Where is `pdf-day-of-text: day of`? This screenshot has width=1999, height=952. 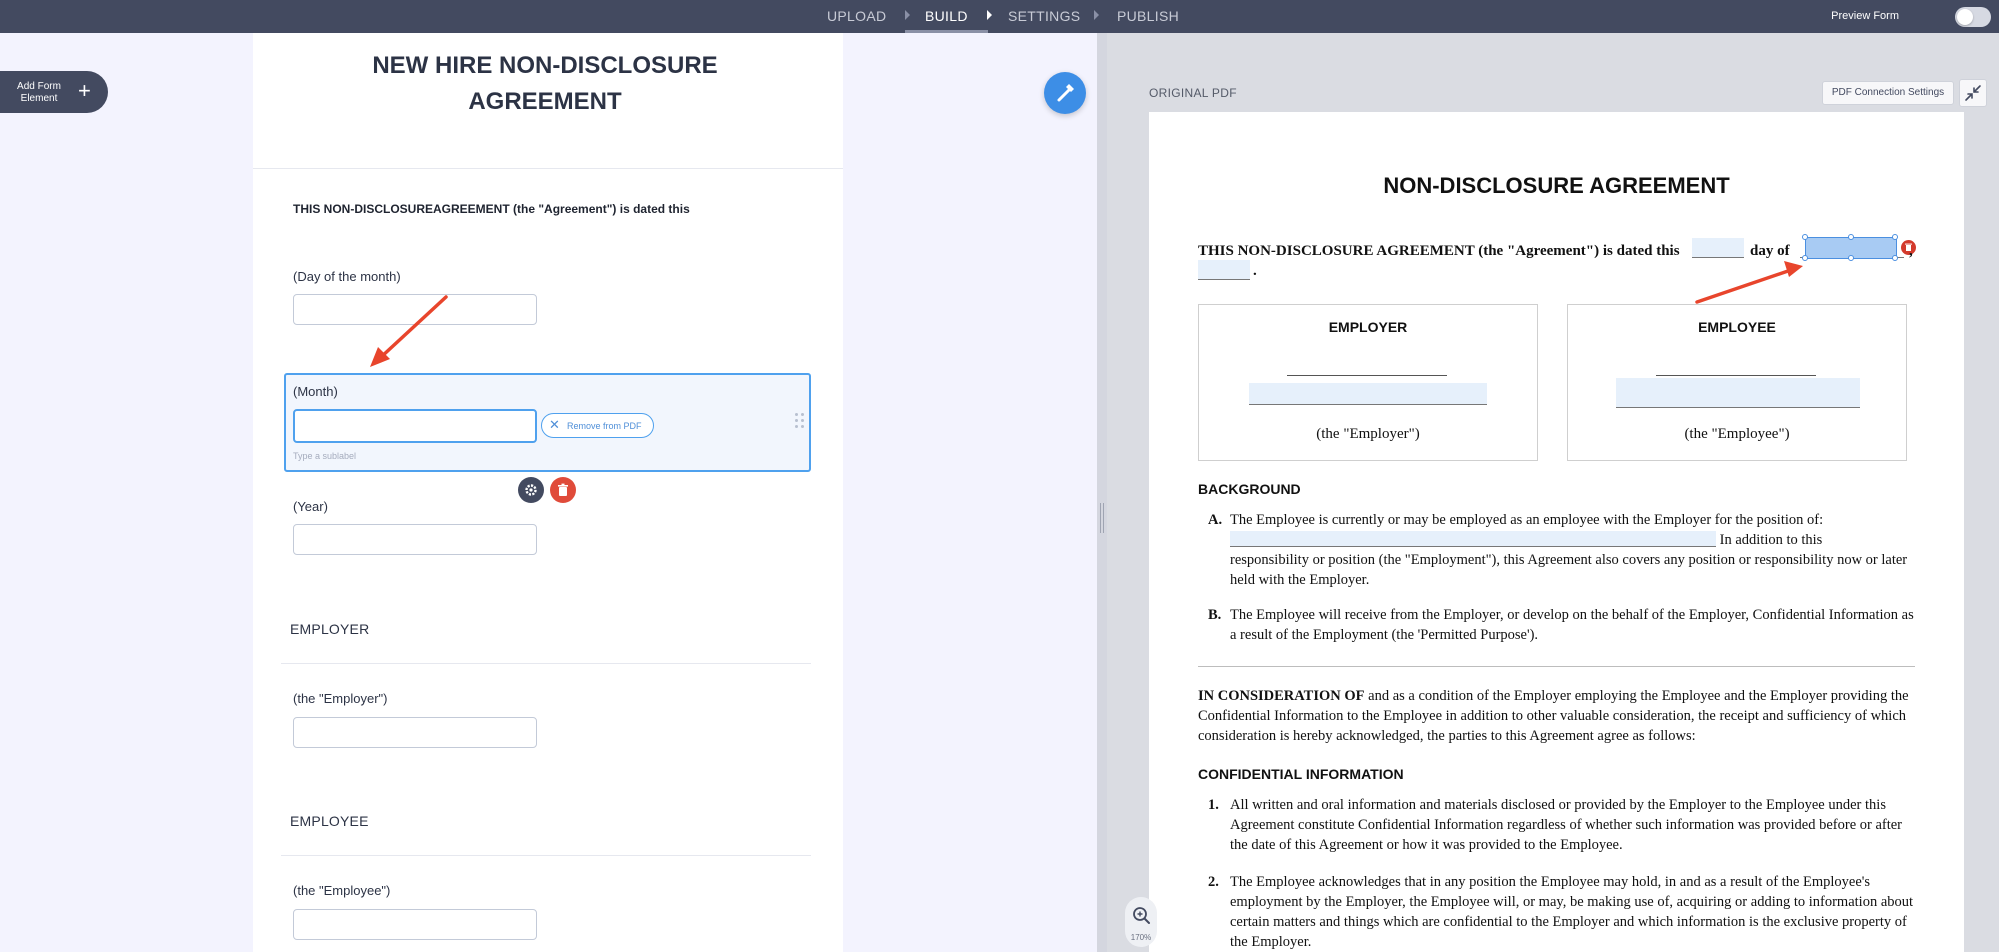 pdf-day-of-text: day of is located at coordinates (1770, 251).